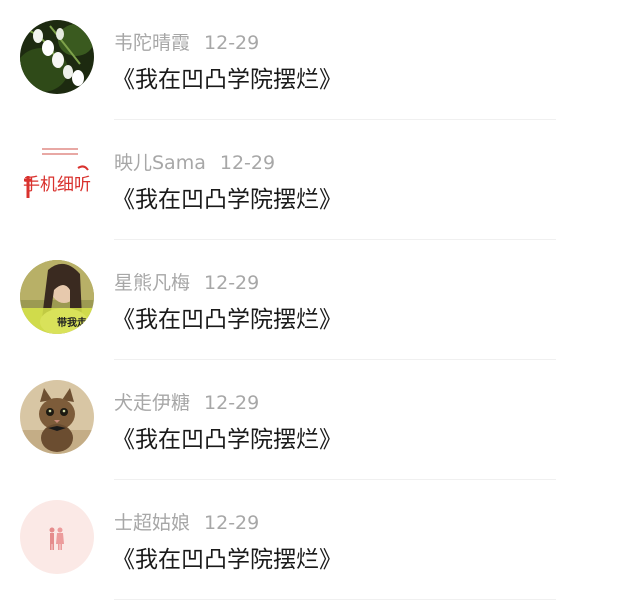 This screenshot has width=640, height=605. I want to click on user-name: 韦陀晴霞, so click(152, 43).